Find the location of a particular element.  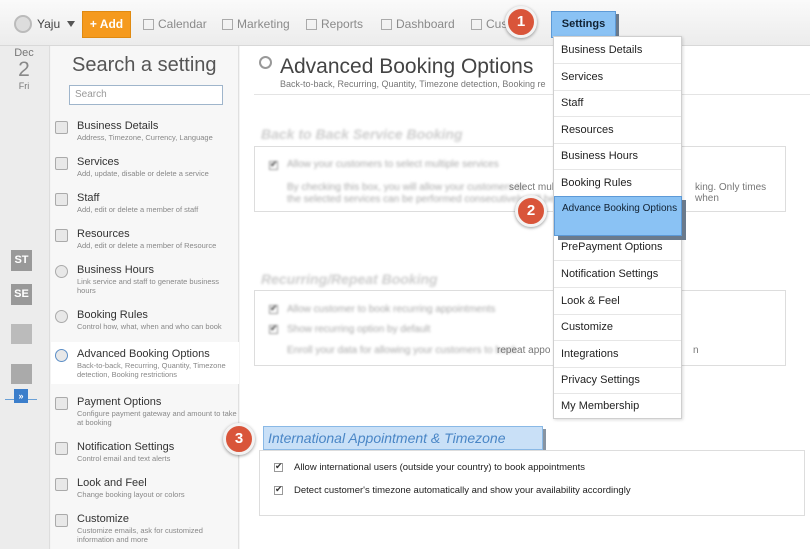

date-day: 2 is located at coordinates (24, 69).